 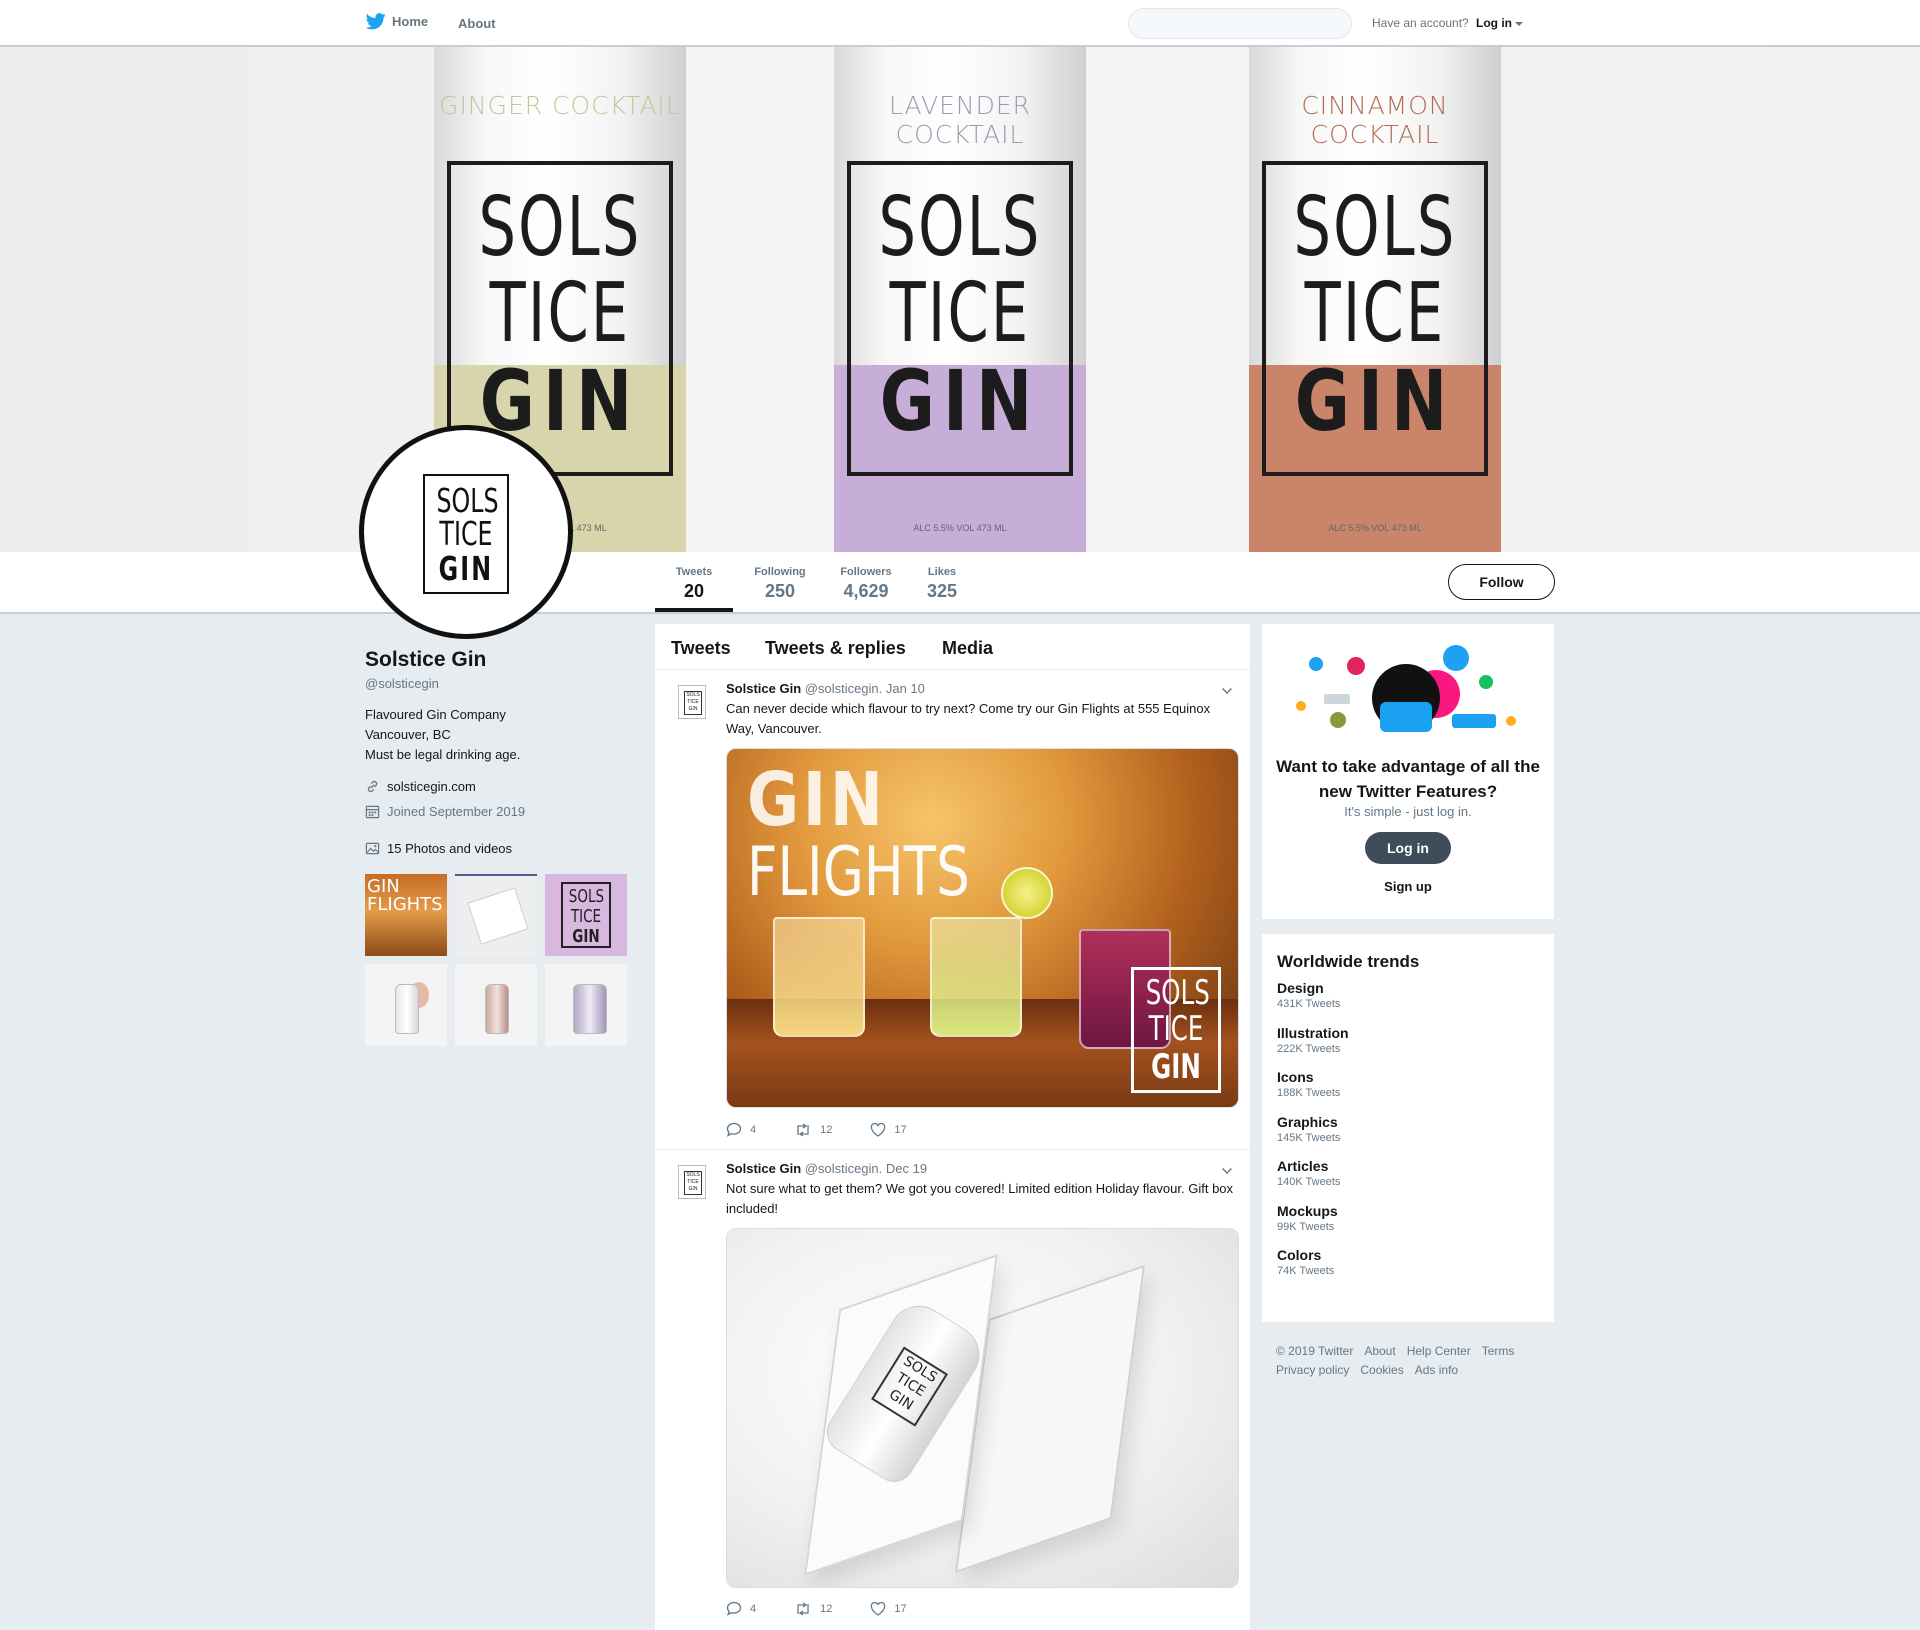 What do you see at coordinates (1309, 1093) in the screenshot?
I see `trend-count: 188K Tweets` at bounding box center [1309, 1093].